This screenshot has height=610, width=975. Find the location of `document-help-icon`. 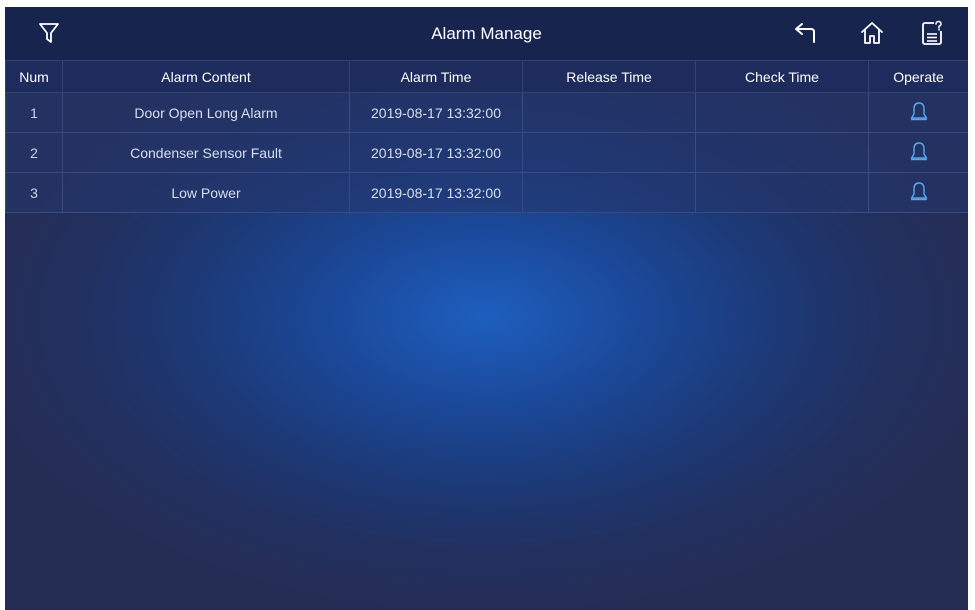

document-help-icon is located at coordinates (932, 33).